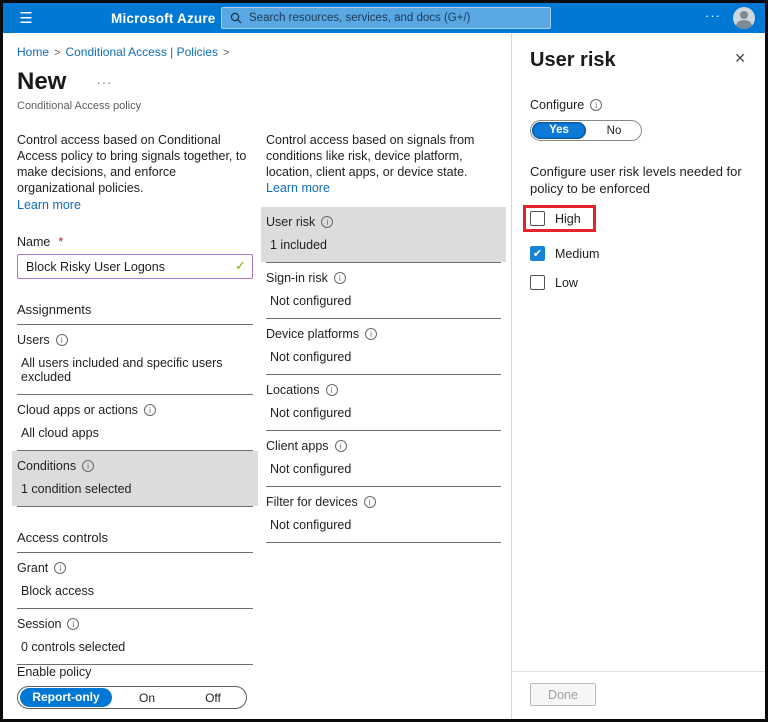 The height and width of the screenshot is (722, 768). Describe the element at coordinates (385, 301) in the screenshot. I see `sign-in-risk-value-link: Not configured` at that location.